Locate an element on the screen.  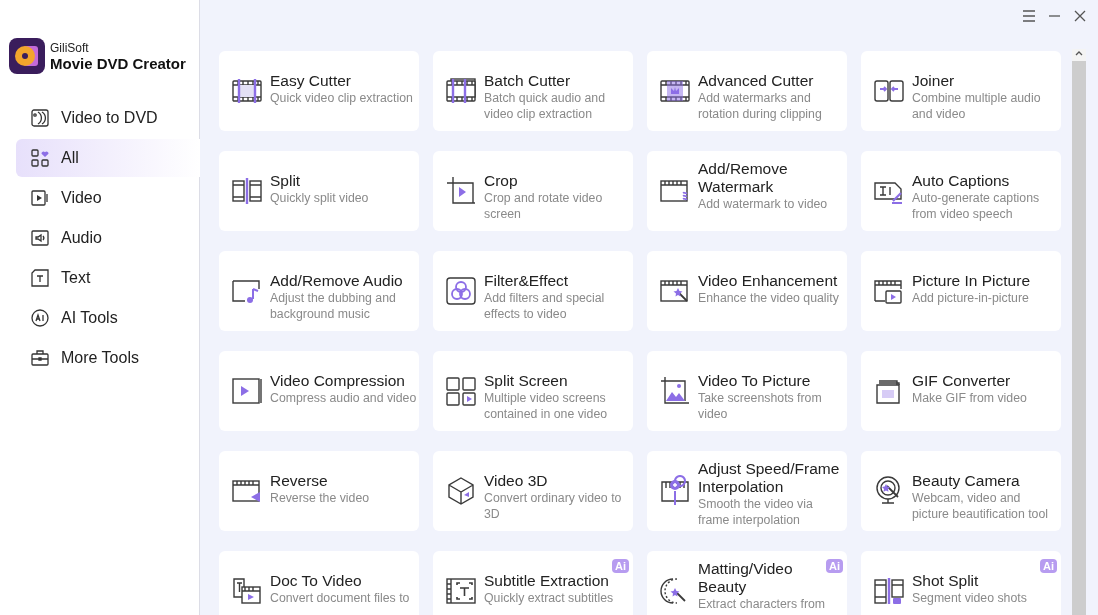
tool-card: Reverse Reverse the video is located at coordinates (319, 491).